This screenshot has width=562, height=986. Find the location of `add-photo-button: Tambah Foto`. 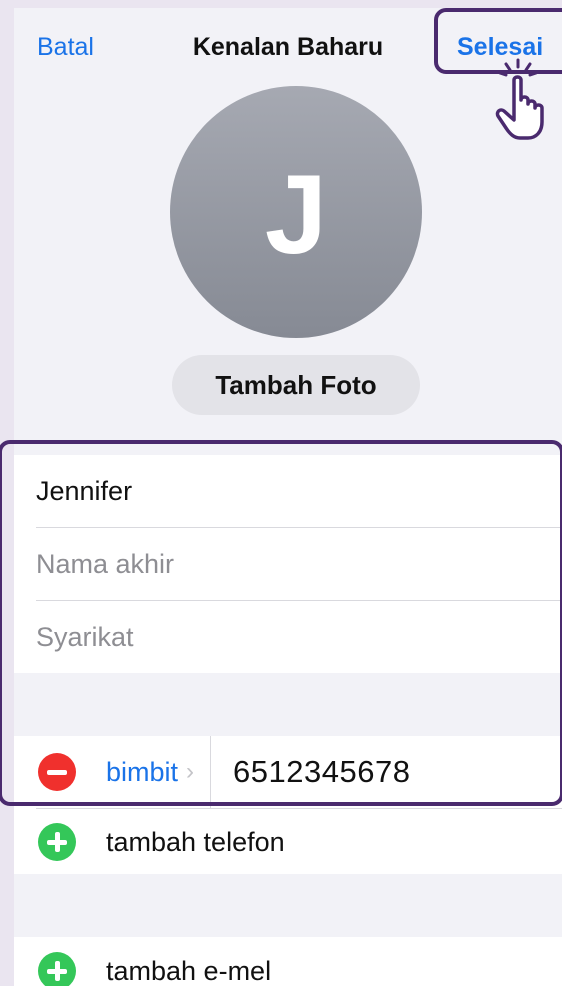

add-photo-button: Tambah Foto is located at coordinates (296, 385).